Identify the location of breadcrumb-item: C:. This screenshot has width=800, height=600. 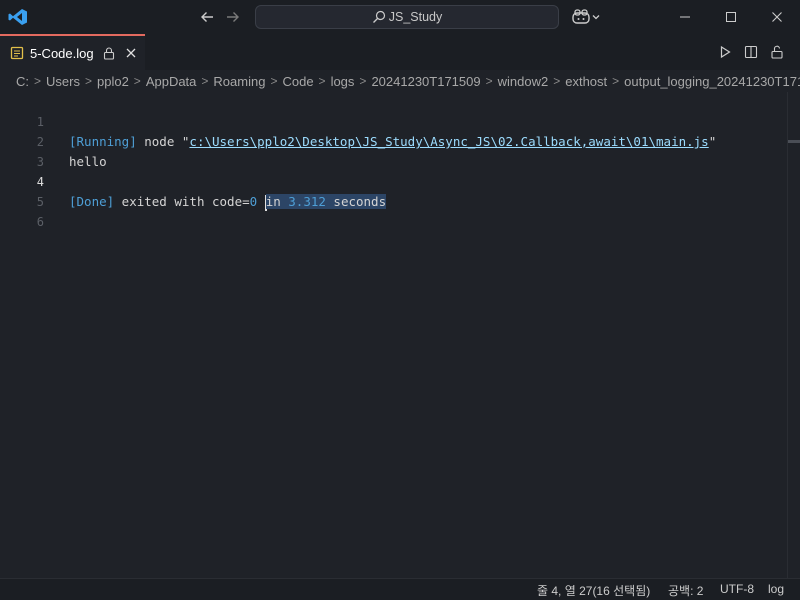
(22, 81).